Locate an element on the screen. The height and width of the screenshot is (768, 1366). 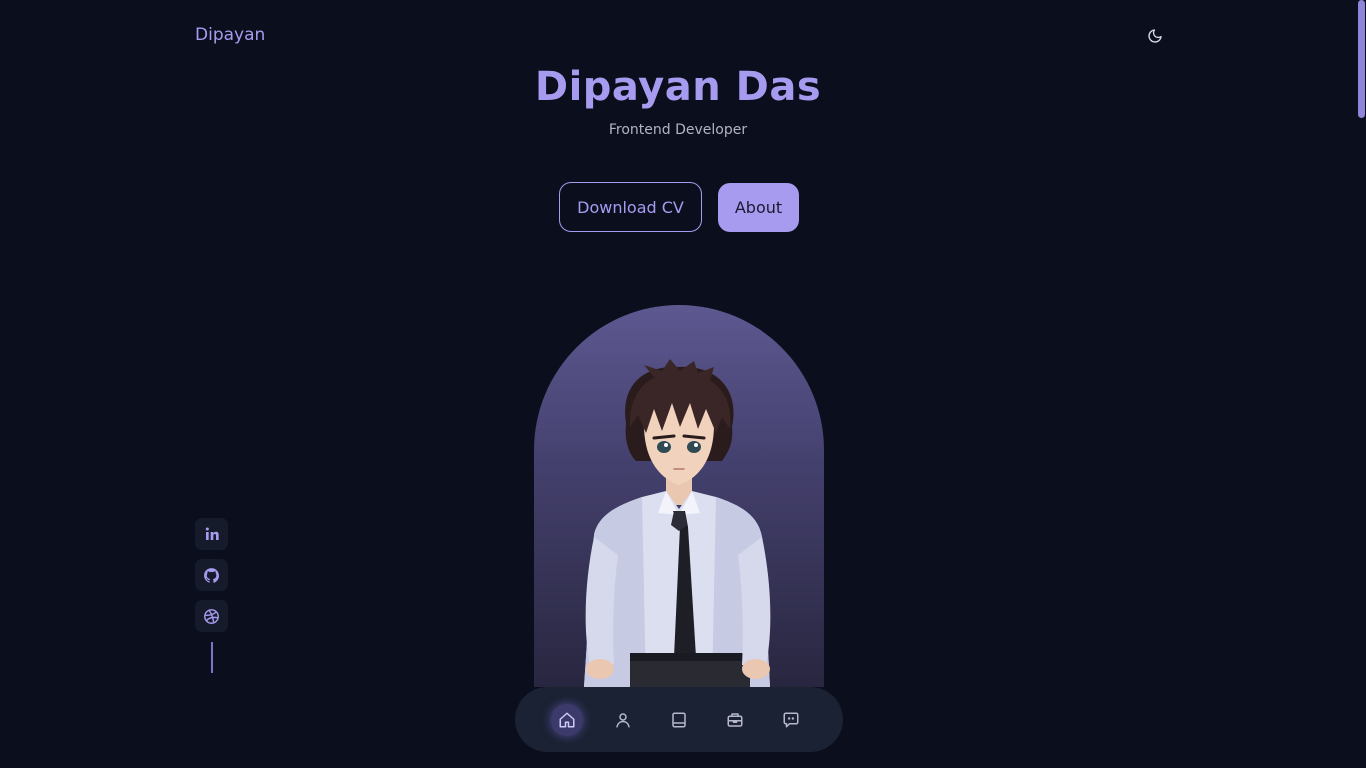
dribbble-link is located at coordinates (211, 616).